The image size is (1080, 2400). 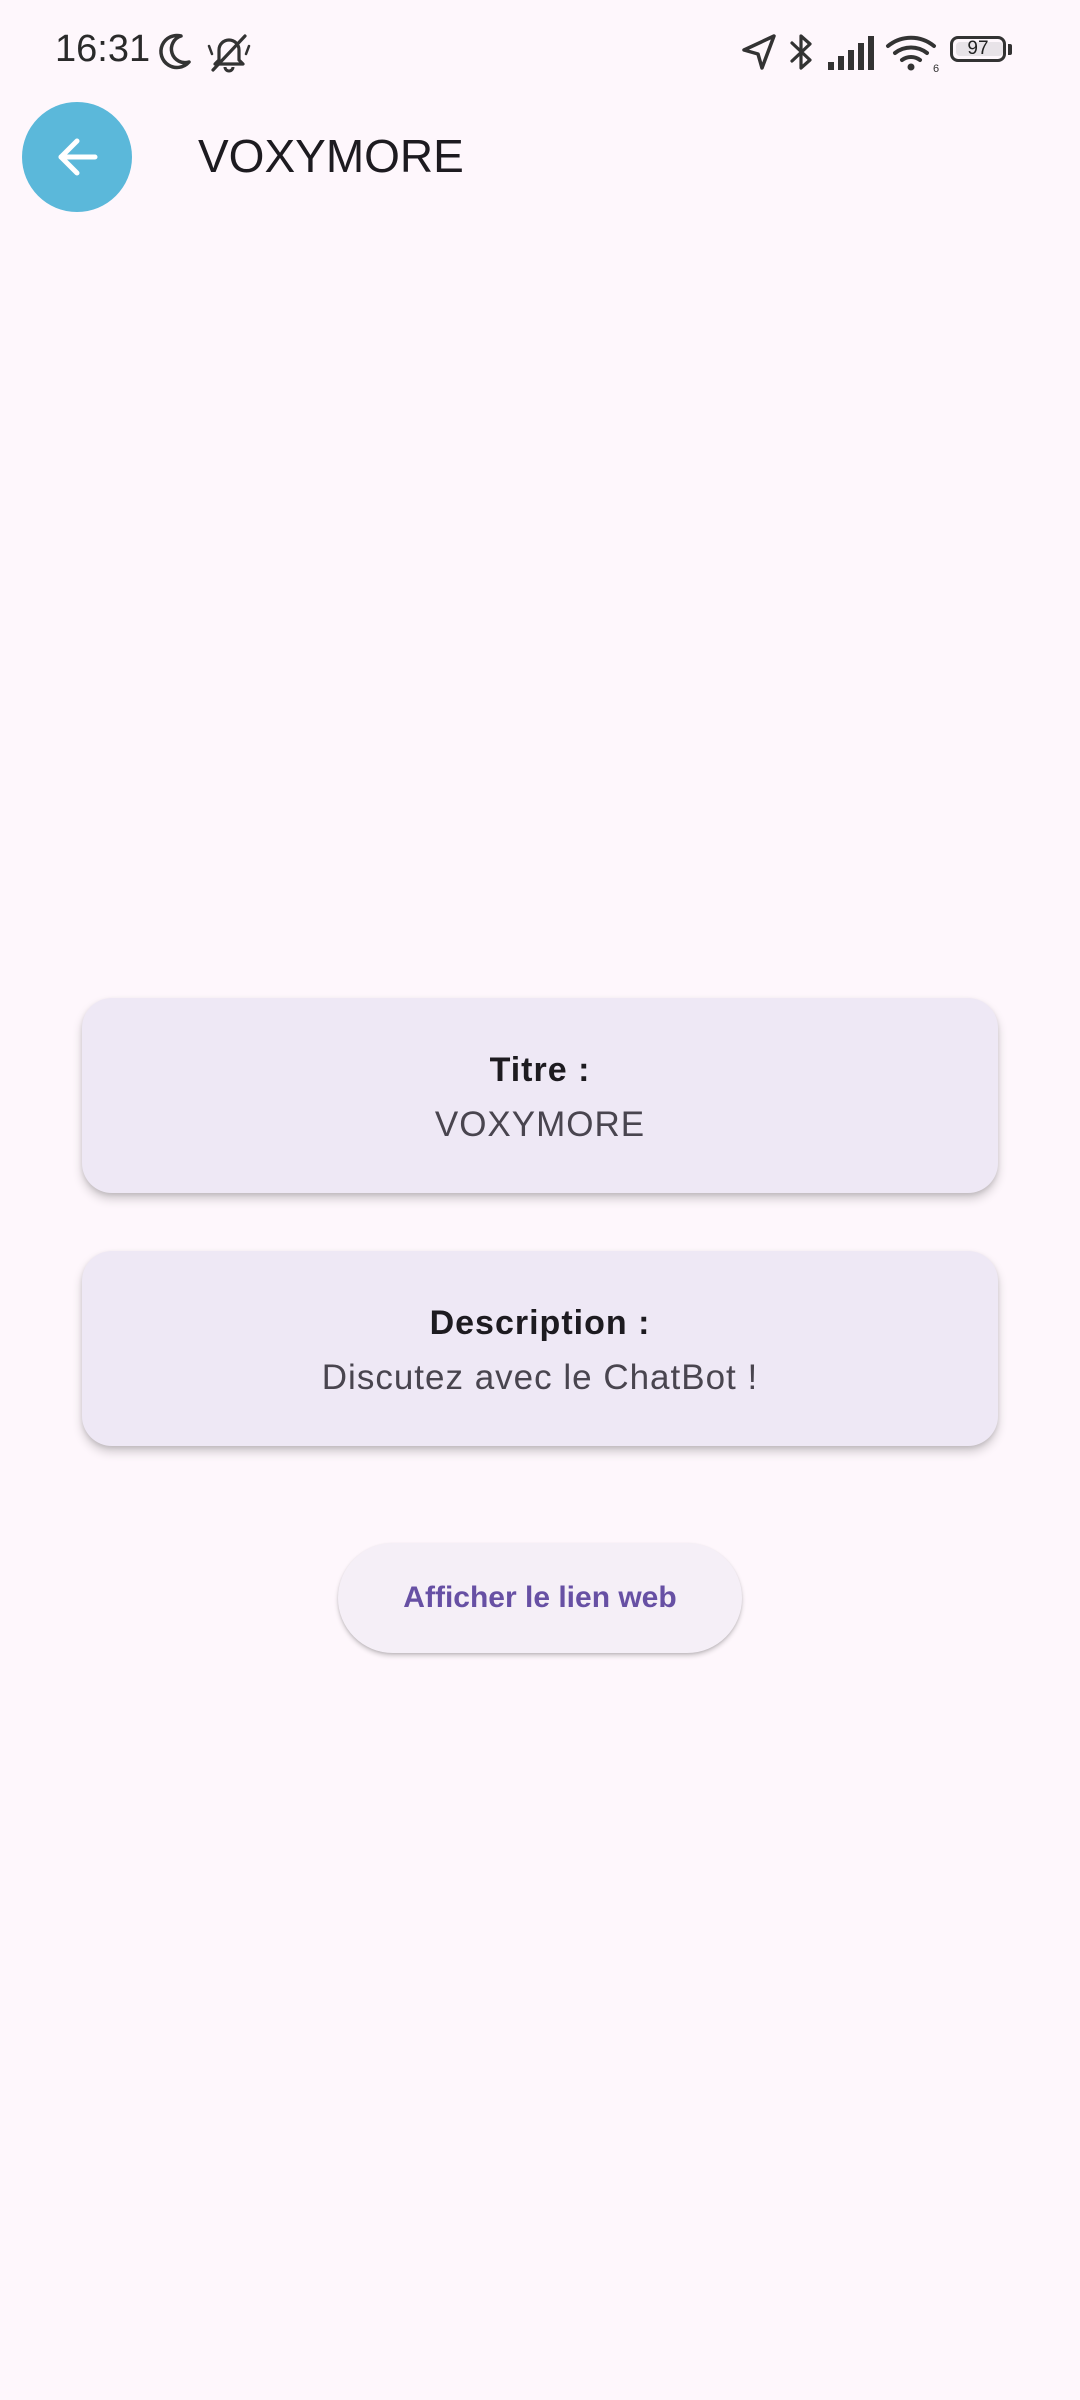 I want to click on svg-text: 6, so click(x=936, y=68).